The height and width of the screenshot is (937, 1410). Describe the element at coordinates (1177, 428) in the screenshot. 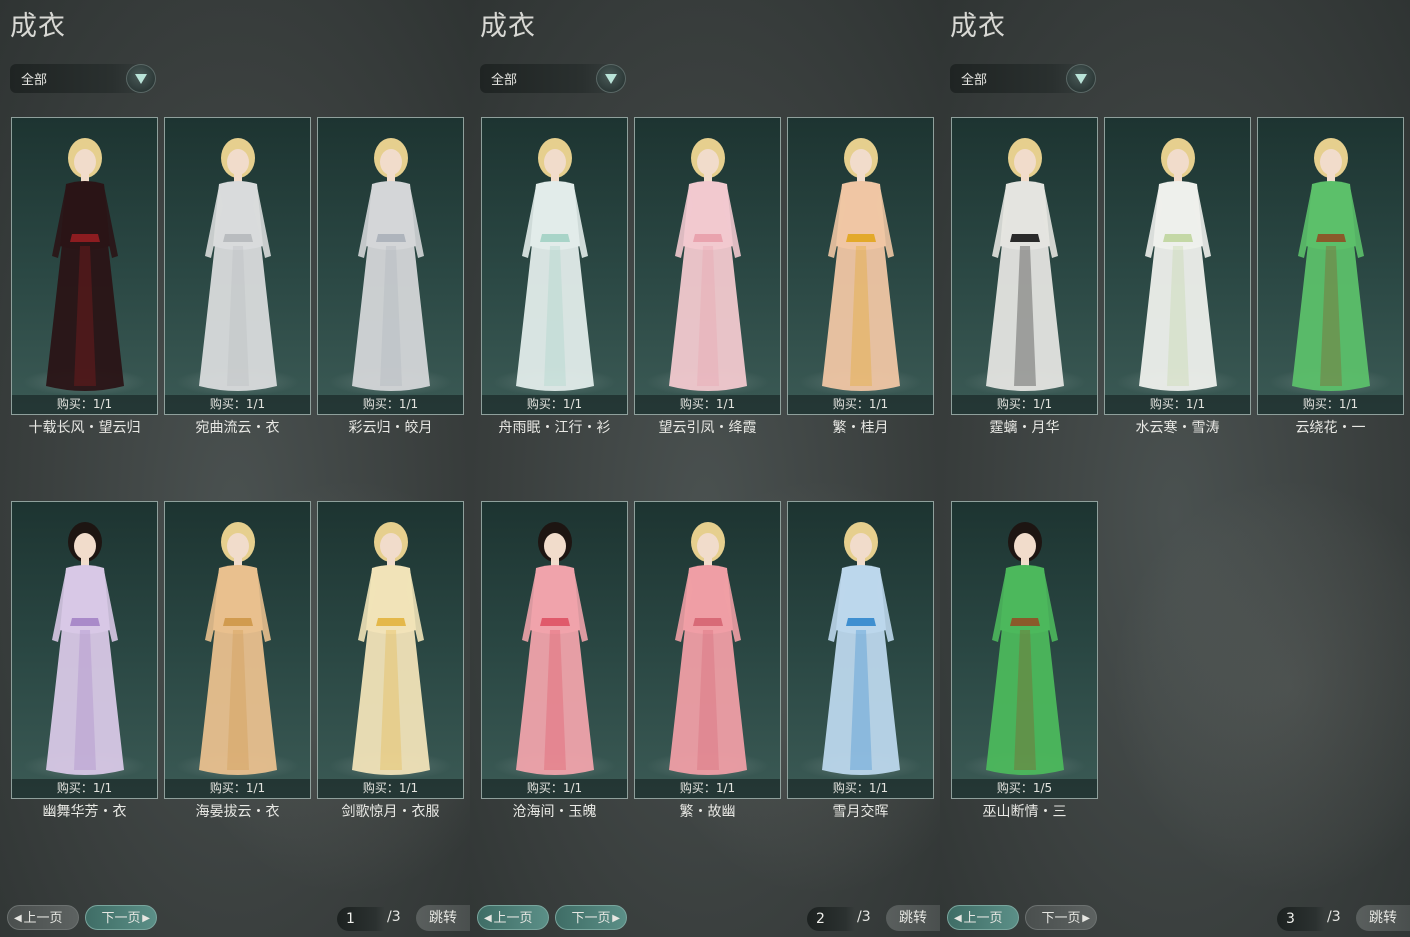

I see `outfit-name: 水云寒・雪涛` at that location.